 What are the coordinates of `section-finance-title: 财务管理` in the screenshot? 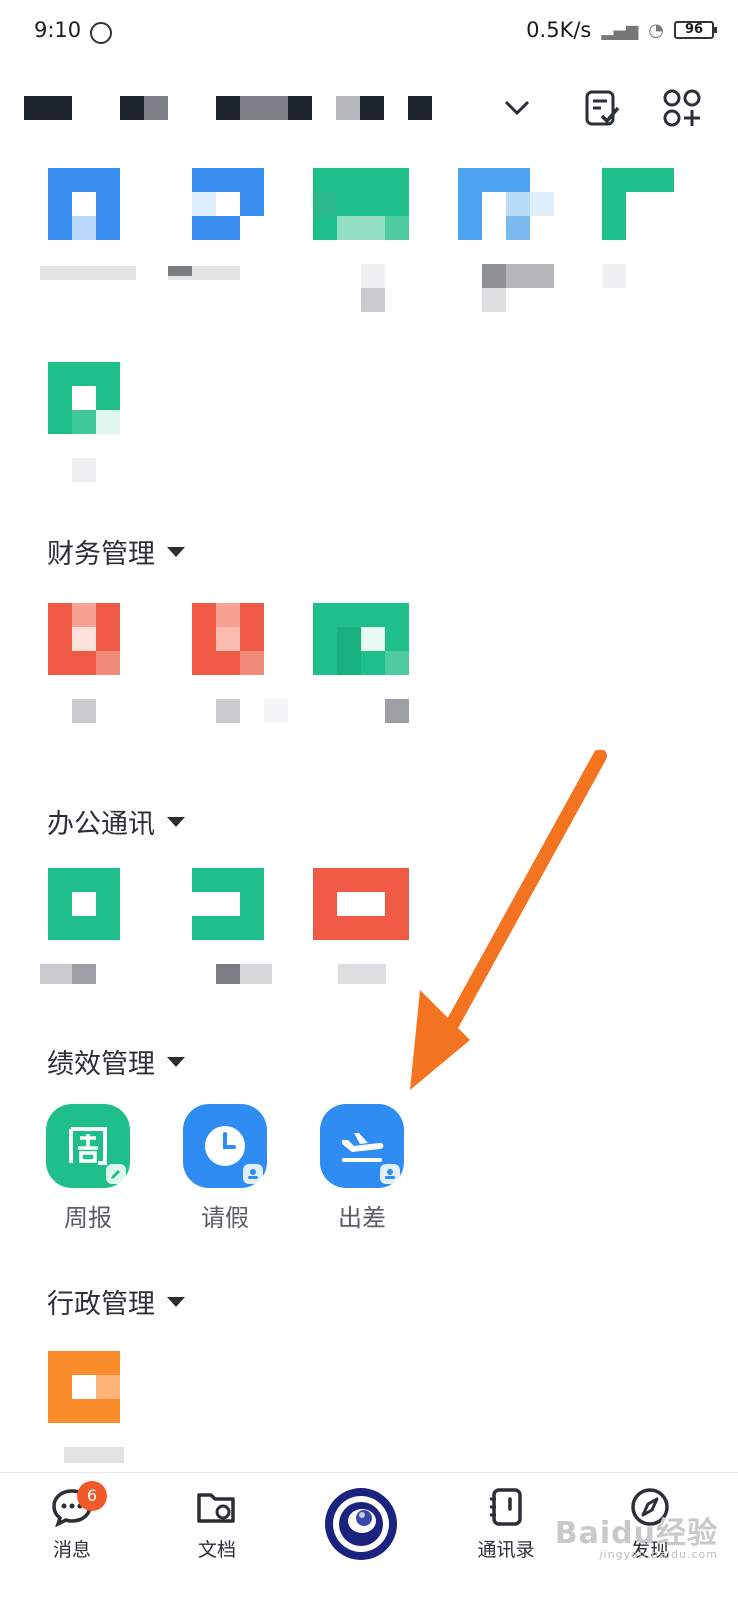 It's located at (101, 554).